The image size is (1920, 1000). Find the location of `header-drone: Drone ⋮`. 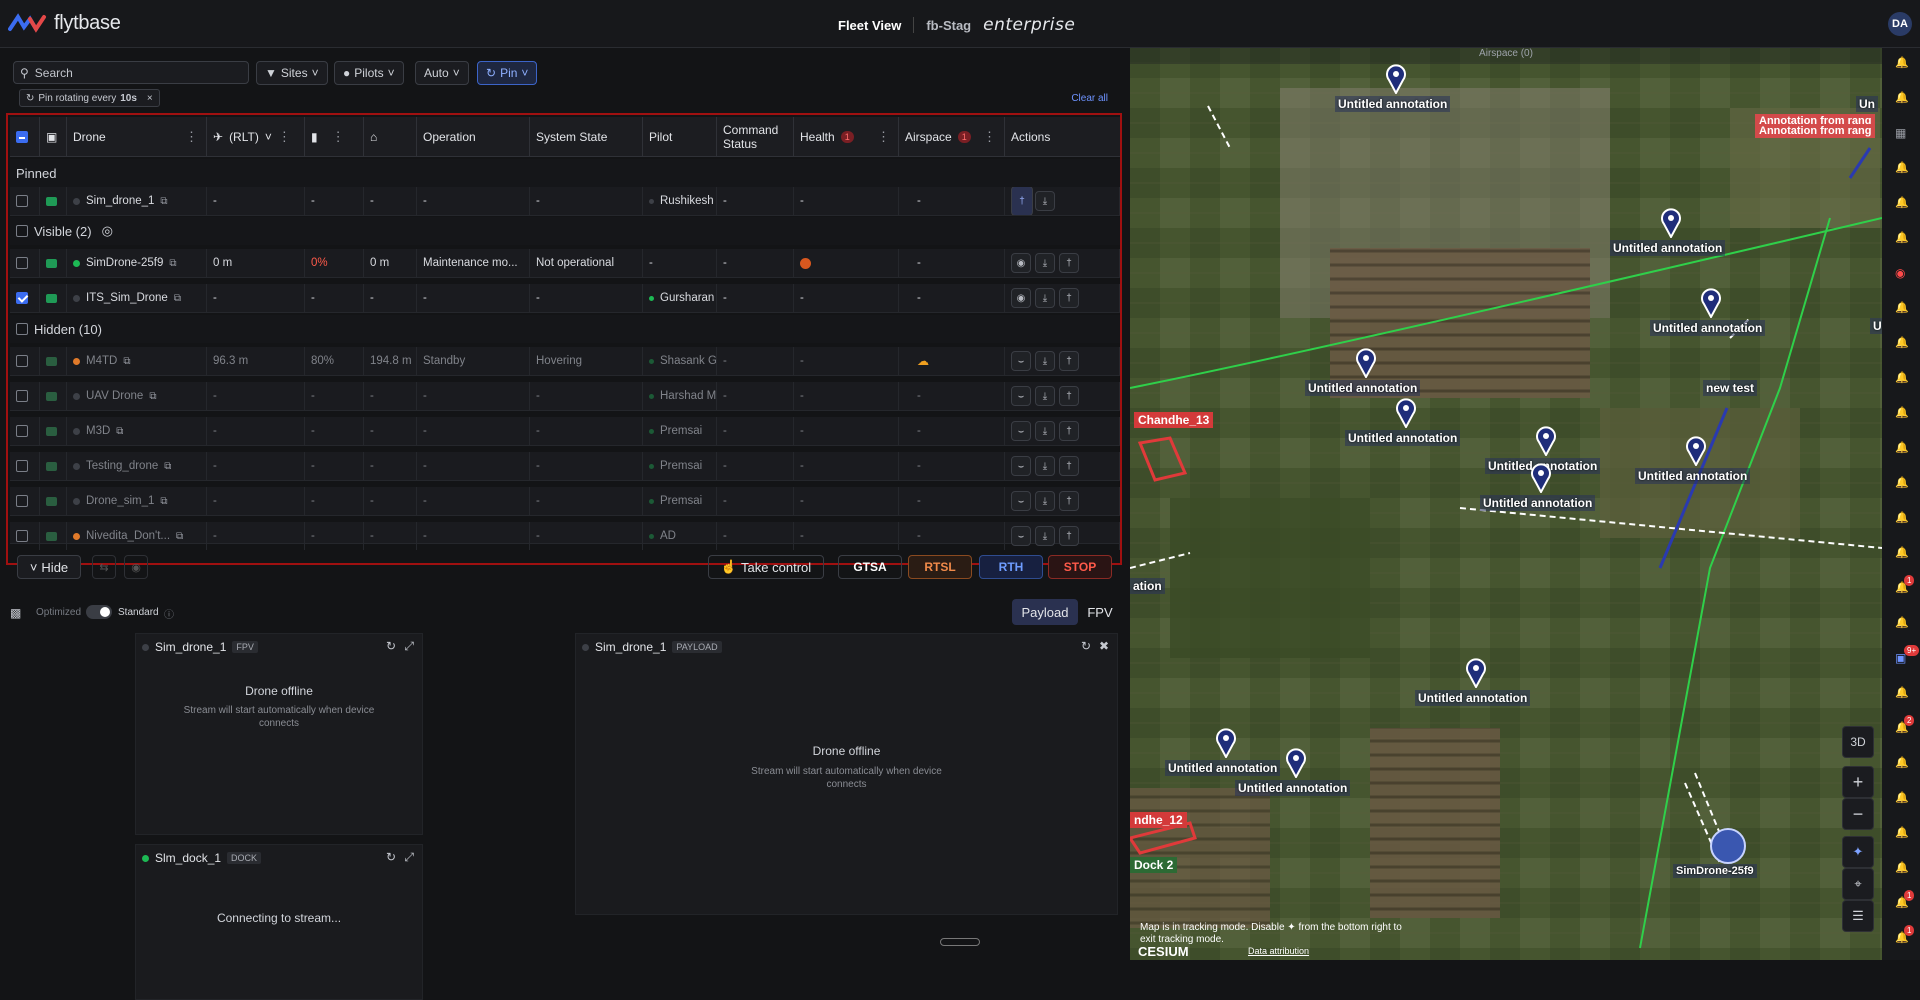

header-drone: Drone ⋮ is located at coordinates (137, 137).